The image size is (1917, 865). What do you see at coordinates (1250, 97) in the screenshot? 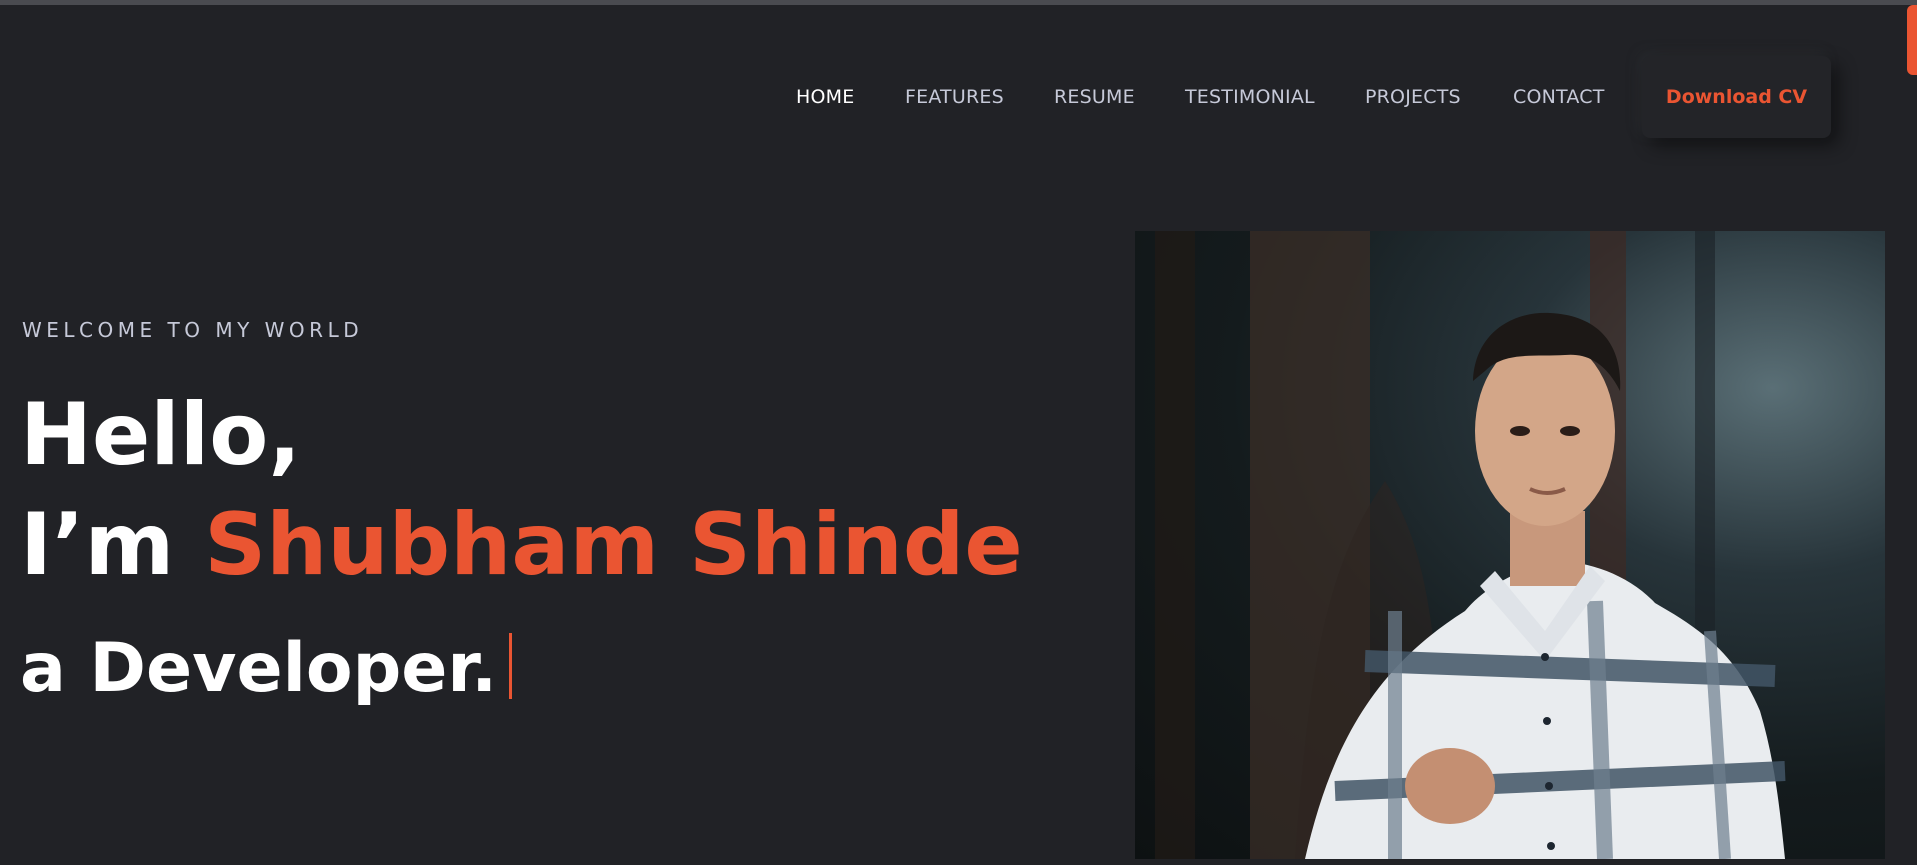
I see `nav-testimonial: TESTIMONIAL` at bounding box center [1250, 97].